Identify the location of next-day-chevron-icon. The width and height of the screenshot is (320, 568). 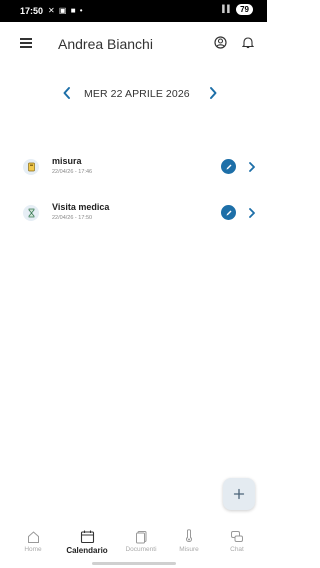
(213, 95).